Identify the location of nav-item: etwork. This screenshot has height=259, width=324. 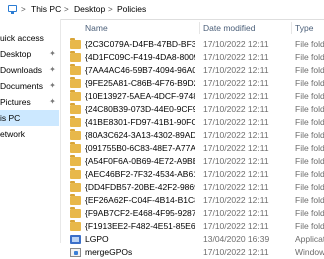
(29, 134).